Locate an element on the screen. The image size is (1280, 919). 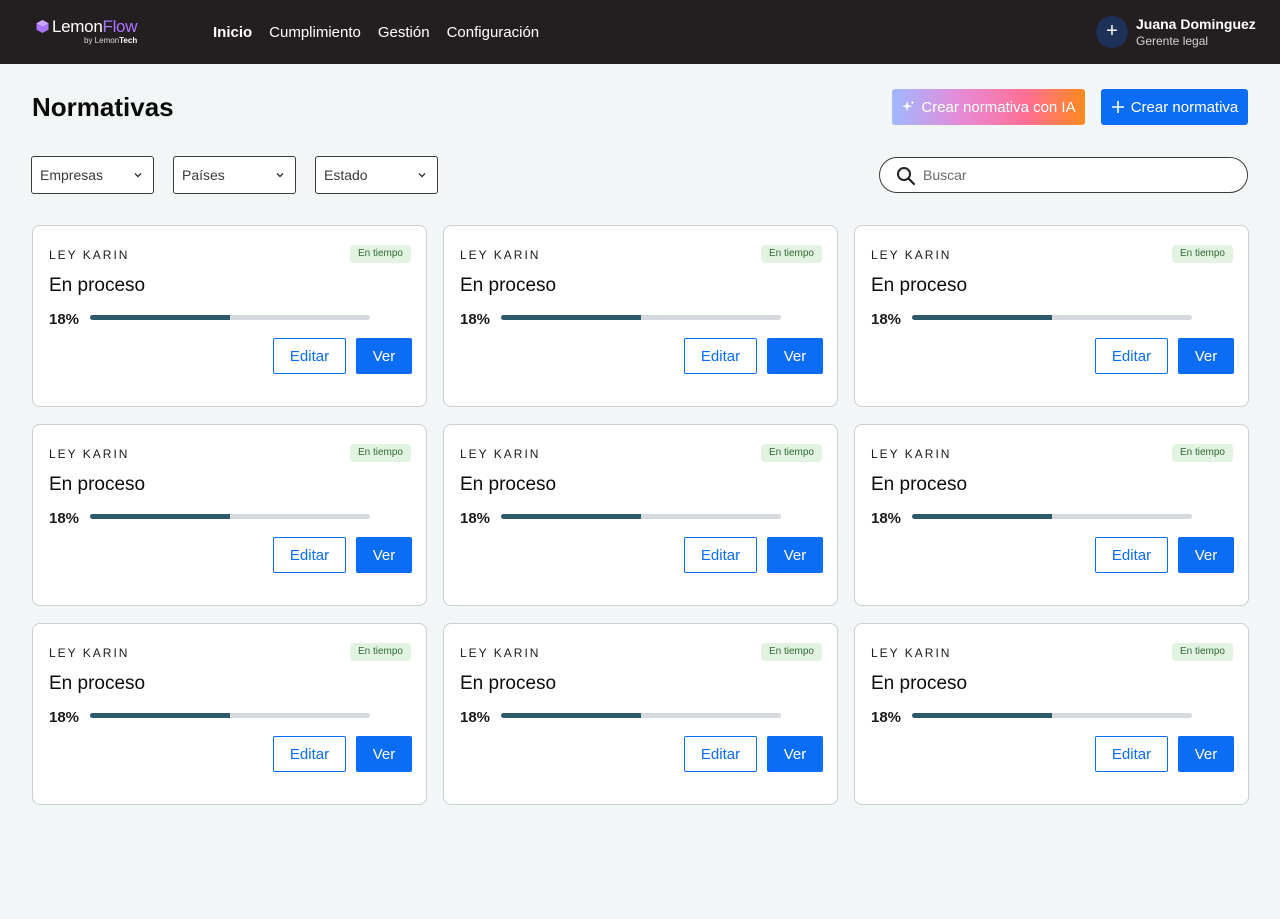
avatar: + is located at coordinates (1112, 32).